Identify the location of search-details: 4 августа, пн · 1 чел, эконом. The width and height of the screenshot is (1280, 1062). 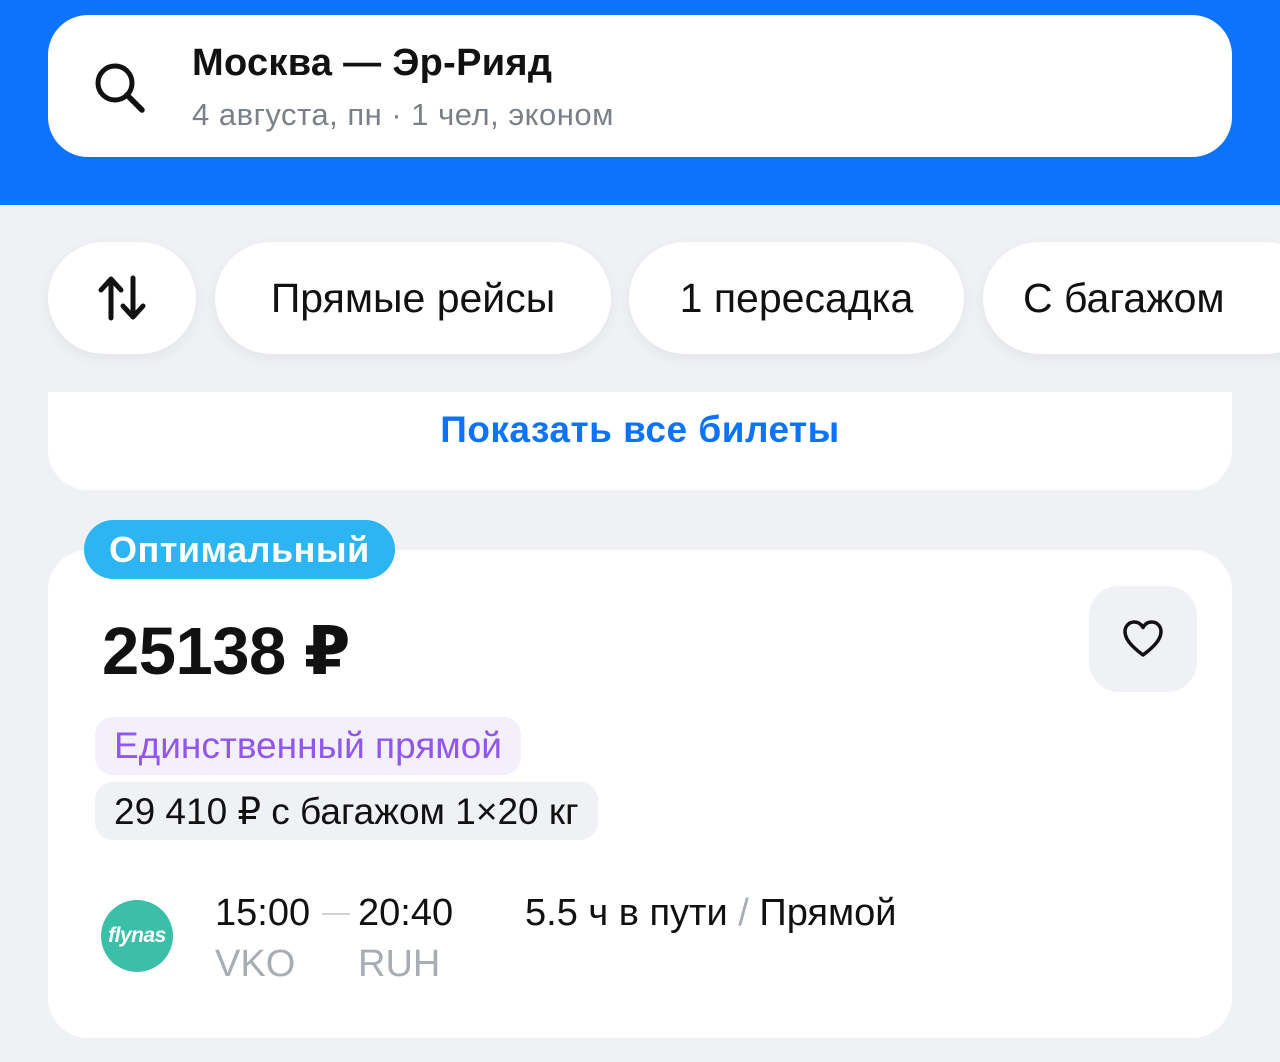
(403, 114).